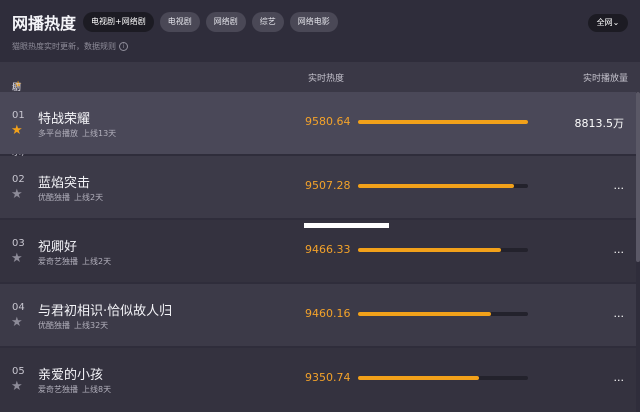 This screenshot has width=640, height=412. I want to click on show-meta: 优酷独播 上线32天, so click(73, 325).